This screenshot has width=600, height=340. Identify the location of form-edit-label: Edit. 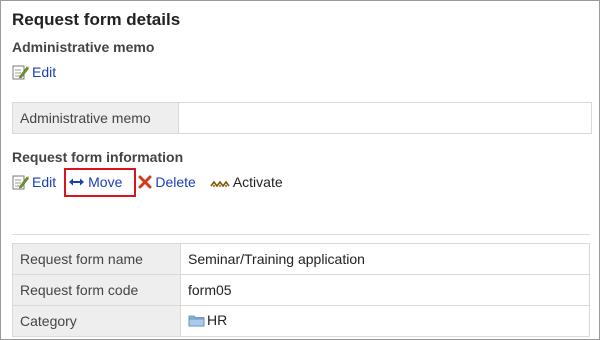
(44, 182).